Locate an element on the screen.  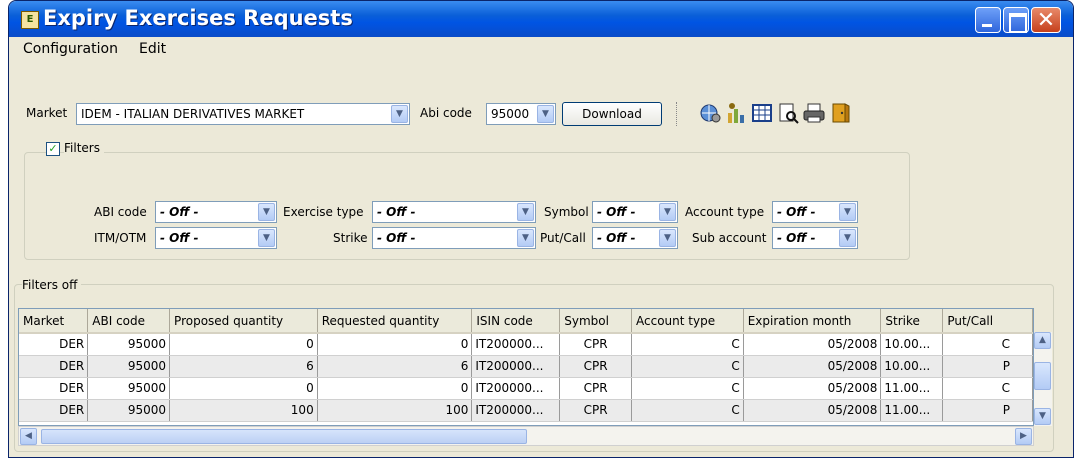
filter-exercise-type-label: Exercise type is located at coordinates (323, 212).